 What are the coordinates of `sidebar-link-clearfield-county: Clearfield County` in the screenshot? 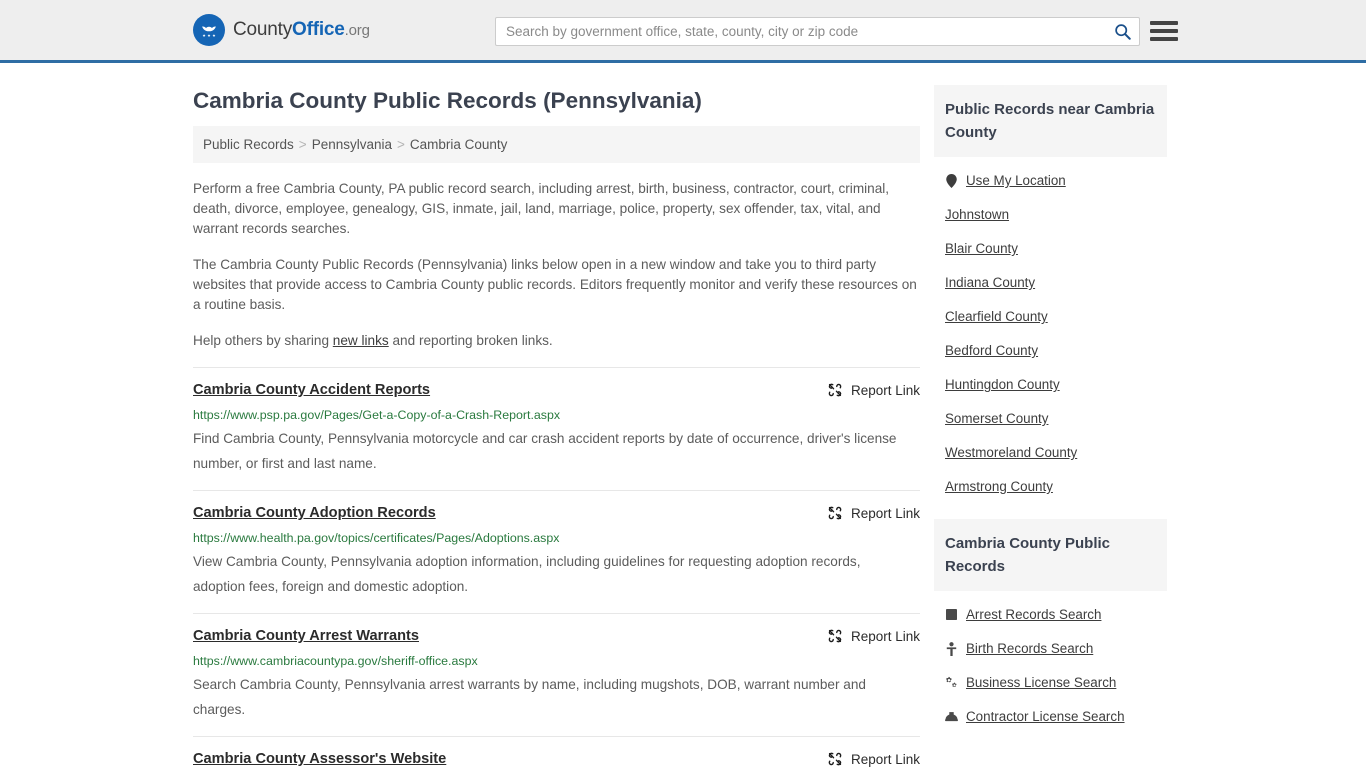 It's located at (996, 316).